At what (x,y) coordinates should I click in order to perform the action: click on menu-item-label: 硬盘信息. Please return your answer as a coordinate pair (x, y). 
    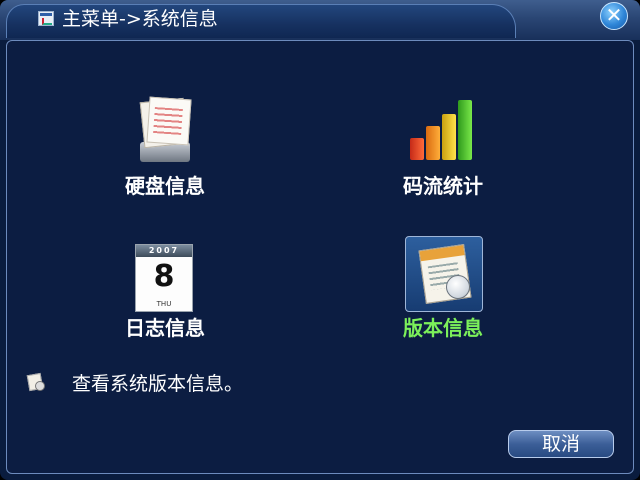
    Looking at the image, I should click on (165, 186).